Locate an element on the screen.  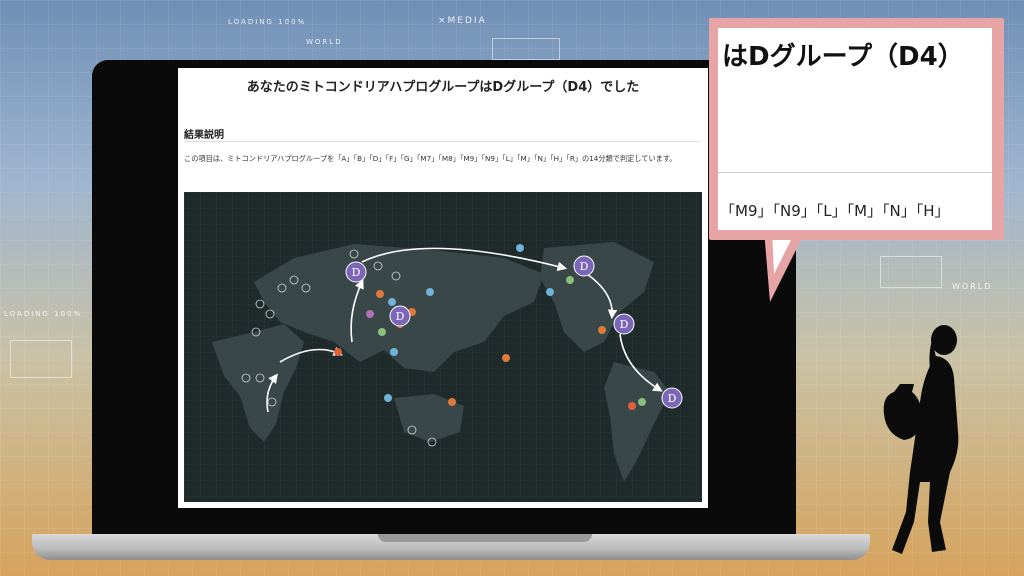
deco-world-text: WORLD is located at coordinates (324, 42).